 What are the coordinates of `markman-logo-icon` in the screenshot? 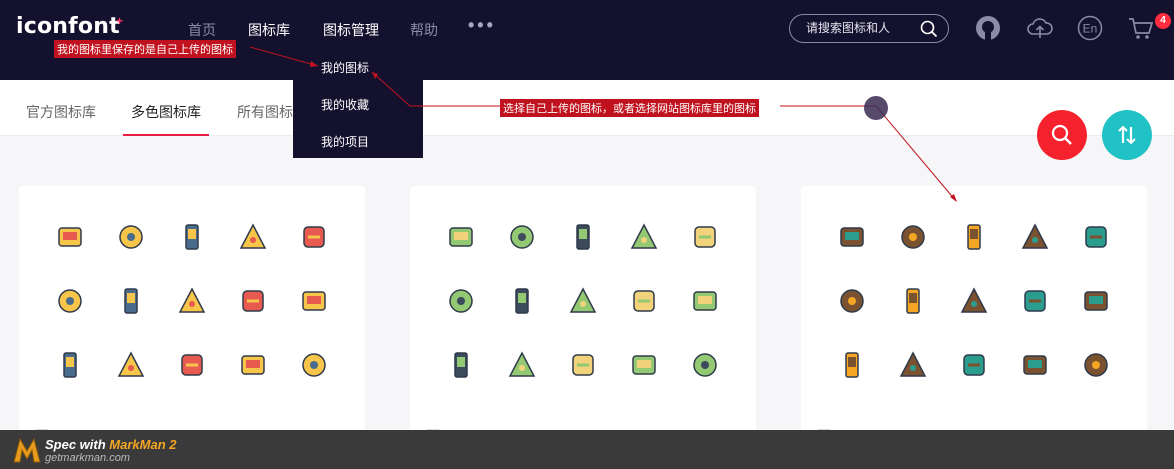 It's located at (27, 450).